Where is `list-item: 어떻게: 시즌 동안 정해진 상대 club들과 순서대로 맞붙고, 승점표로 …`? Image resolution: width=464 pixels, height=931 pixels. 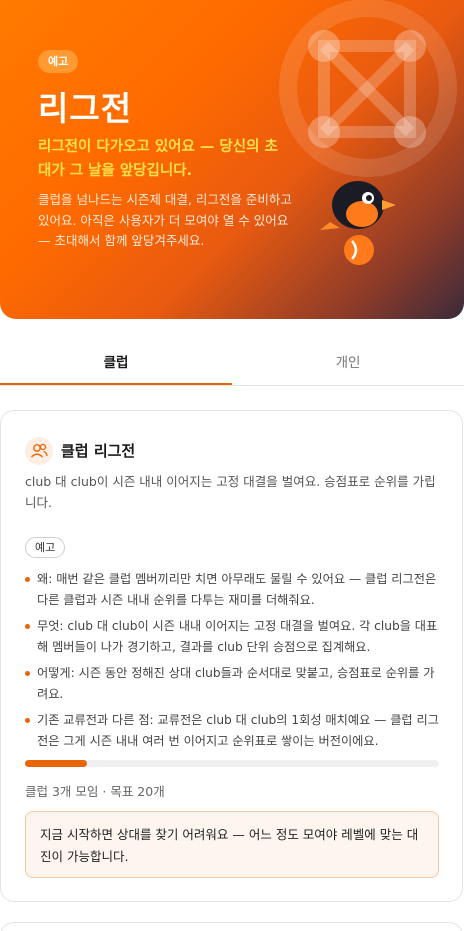 list-item: 어떻게: 시즌 동안 정해진 상대 club들과 순서대로 맞붙고, 승점표로 … is located at coordinates (234, 684).